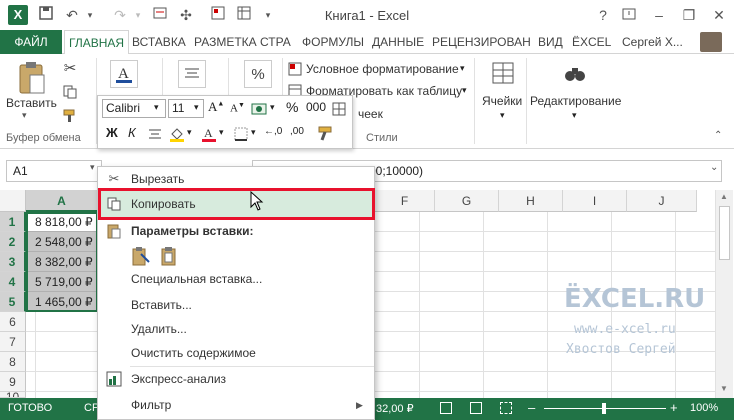  I want to click on thousands-separator-icon: 000, so click(316, 107).